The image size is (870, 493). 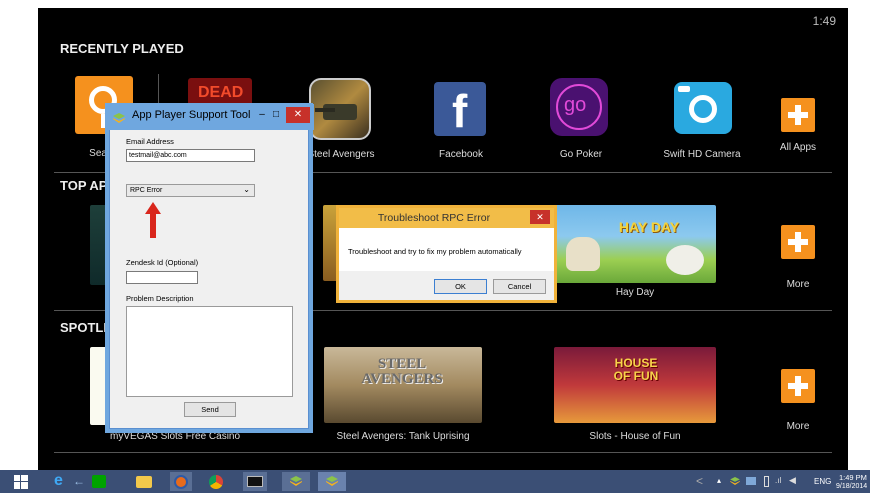 I want to click on support-window-title: App Player Support Tool, so click(x=191, y=115).